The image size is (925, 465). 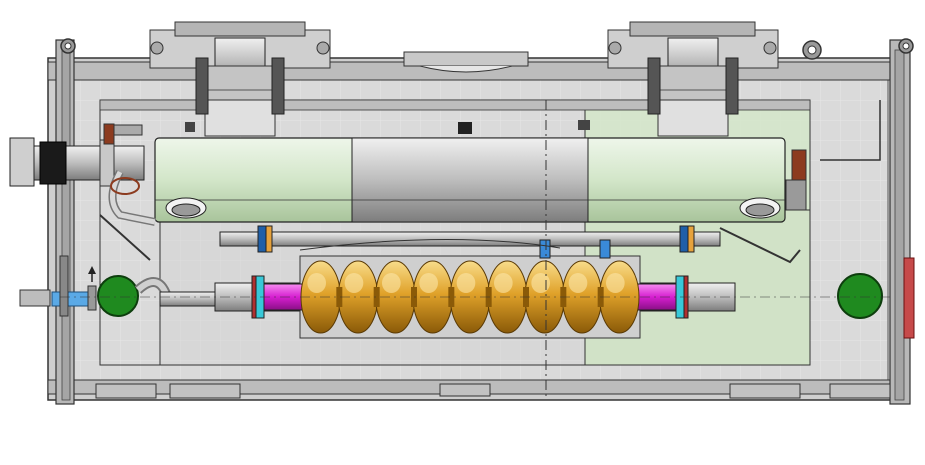 I want to click on right-wall-window, so click(x=909, y=298).